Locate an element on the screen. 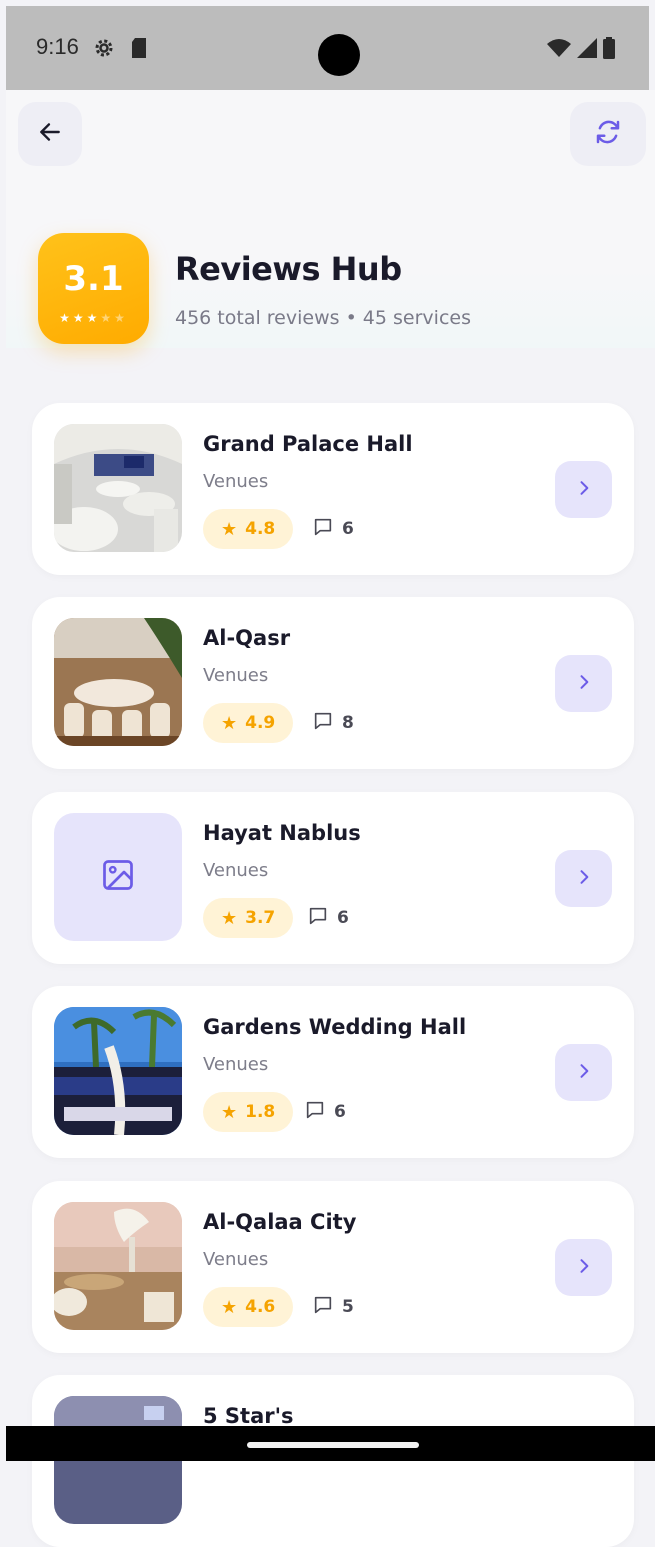 Image resolution: width=655 pixels, height=1547 pixels. service-card: Grand Palace Hall Venues ★ 4.8 6 is located at coordinates (333, 489).